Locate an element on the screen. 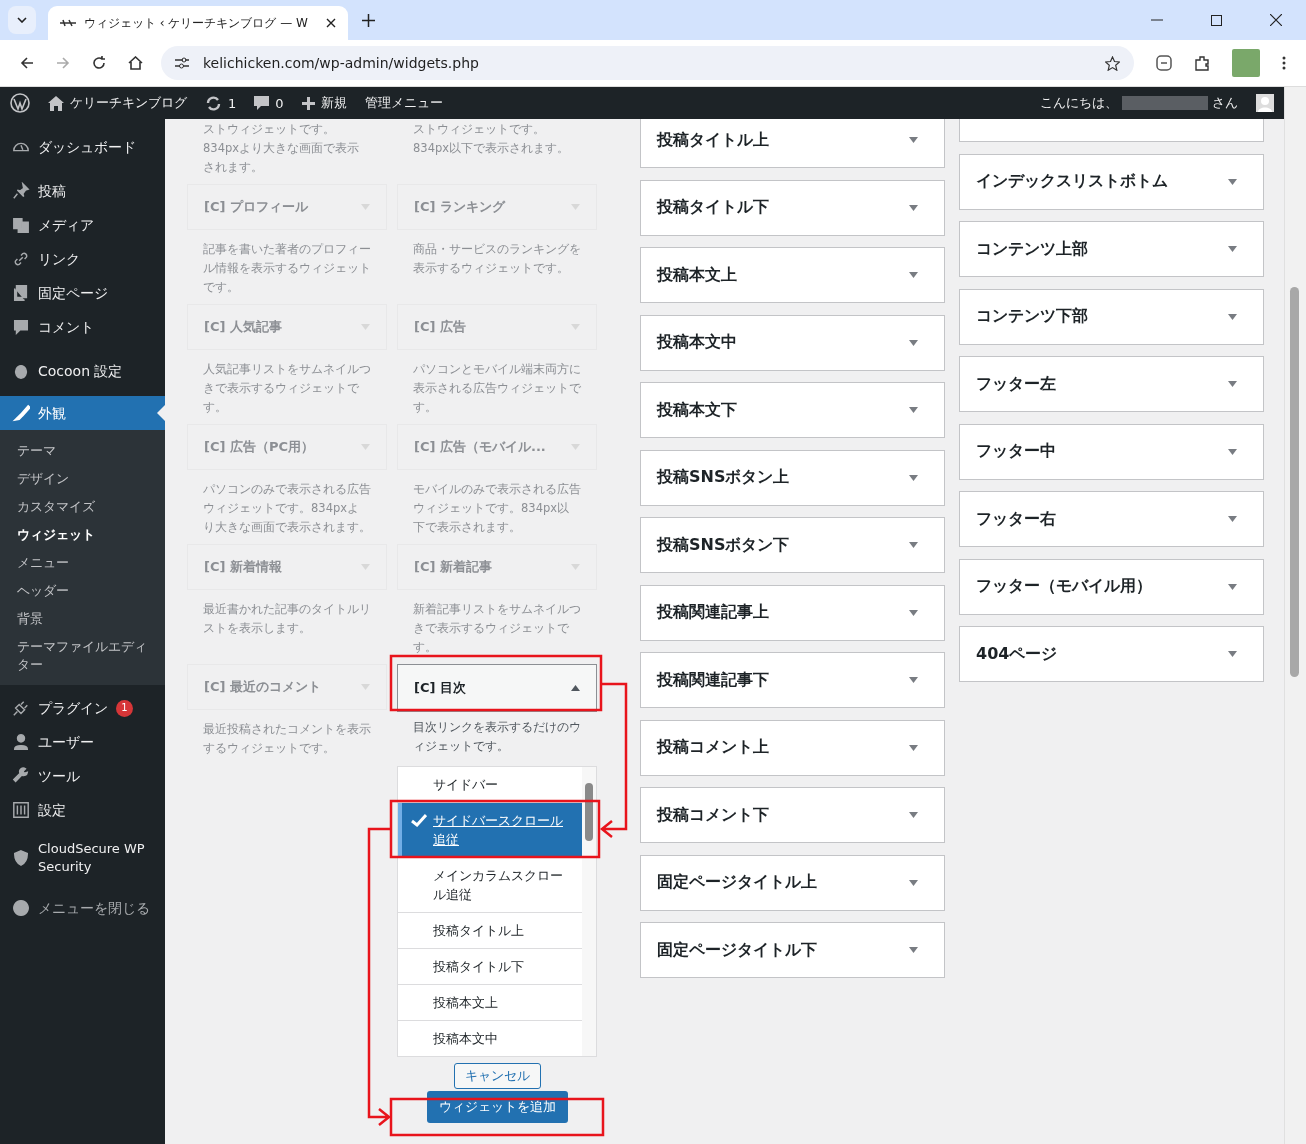 The image size is (1306, 1144). menu-label: ダッシュボード is located at coordinates (87, 147).